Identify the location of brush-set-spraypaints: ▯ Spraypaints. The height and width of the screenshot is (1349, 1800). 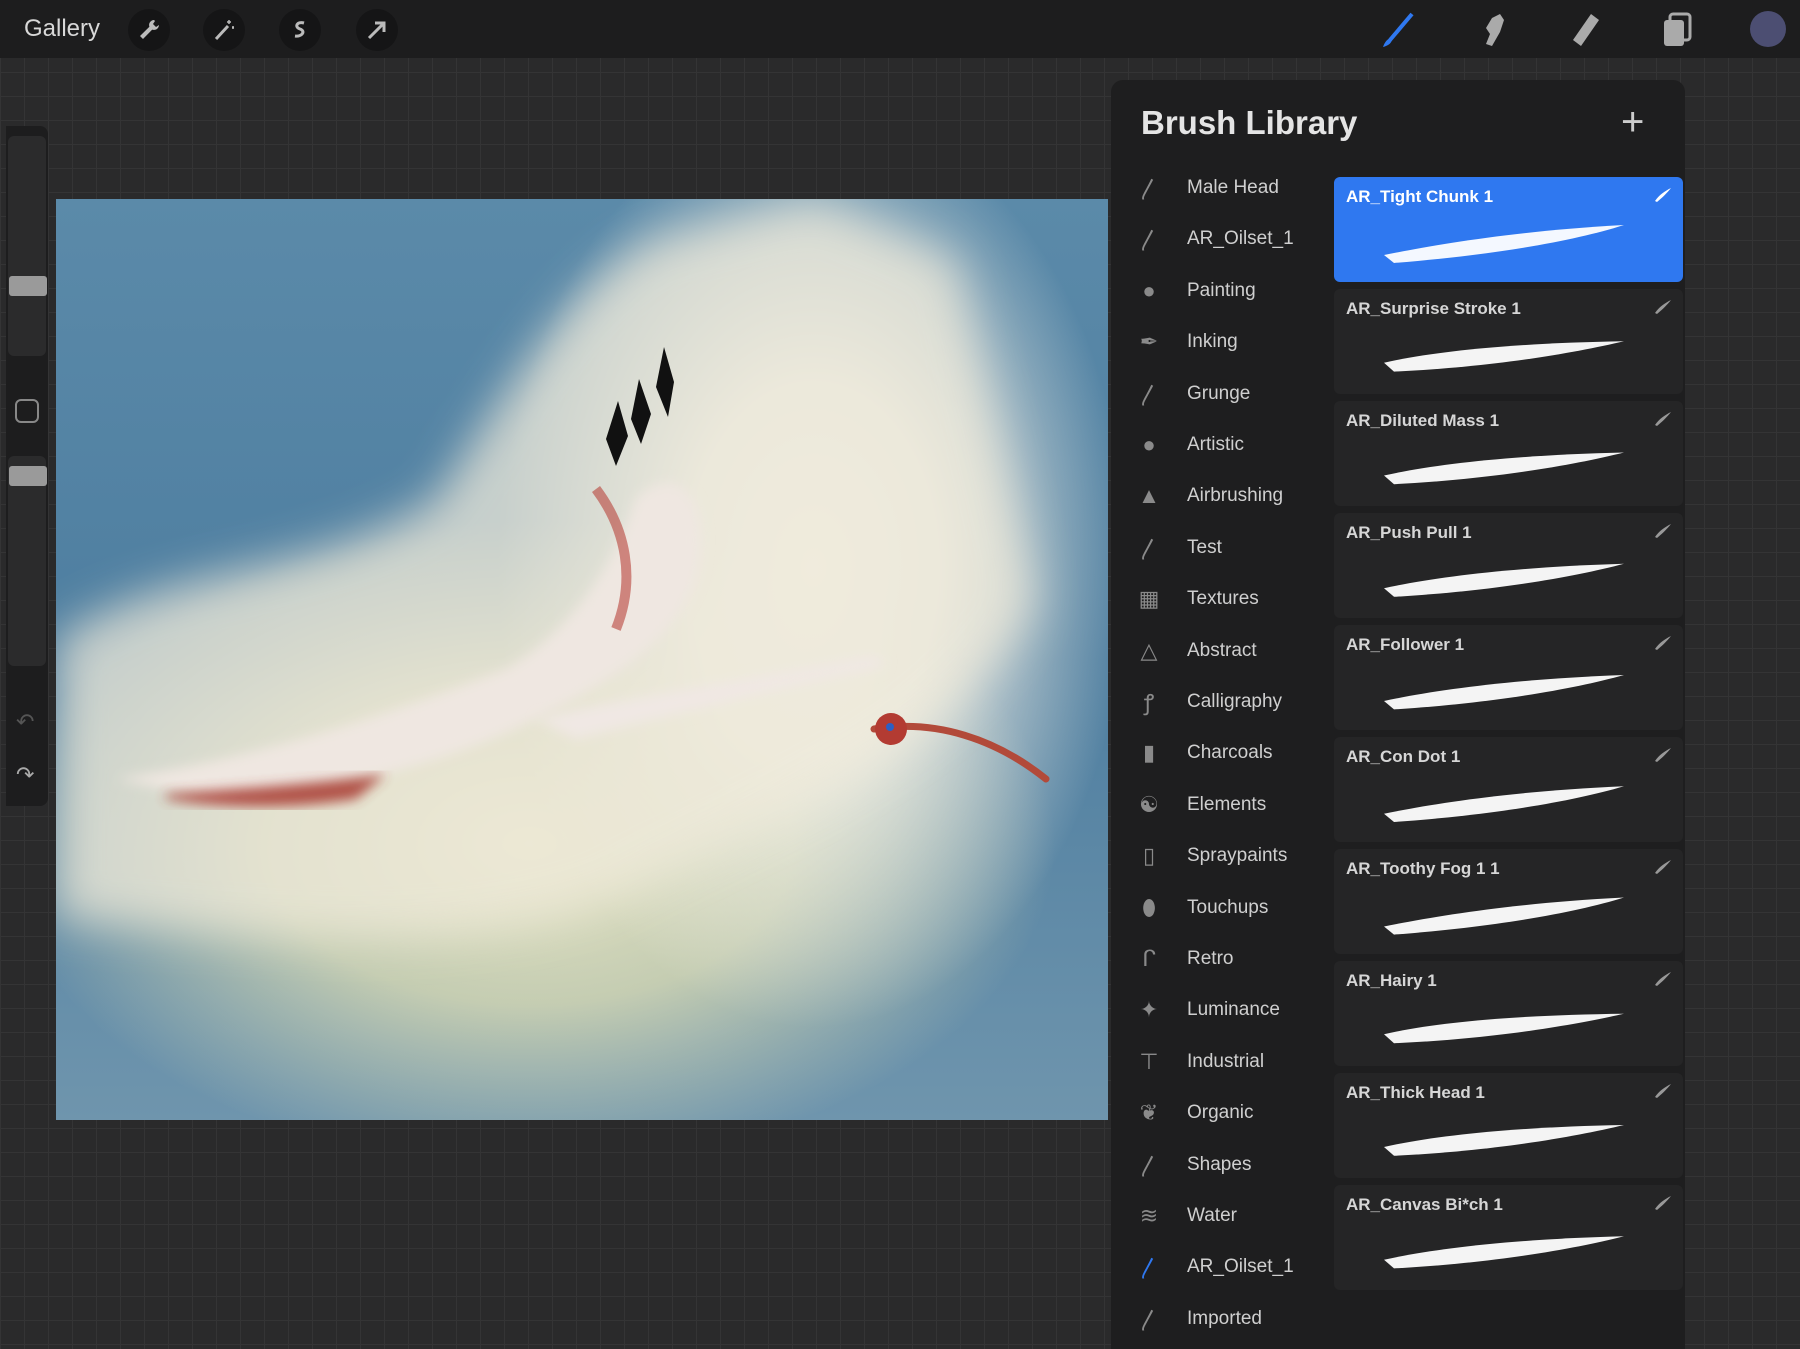
(1234, 856).